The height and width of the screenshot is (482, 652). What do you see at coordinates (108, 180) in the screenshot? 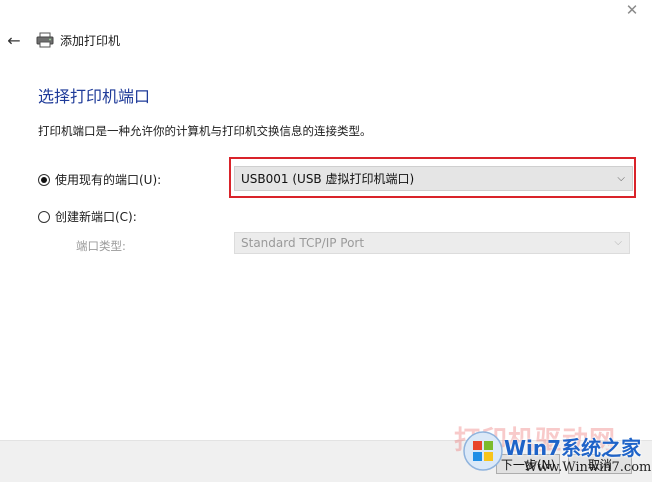
I see `existing-port-label: 使用现有的端口(U):` at bounding box center [108, 180].